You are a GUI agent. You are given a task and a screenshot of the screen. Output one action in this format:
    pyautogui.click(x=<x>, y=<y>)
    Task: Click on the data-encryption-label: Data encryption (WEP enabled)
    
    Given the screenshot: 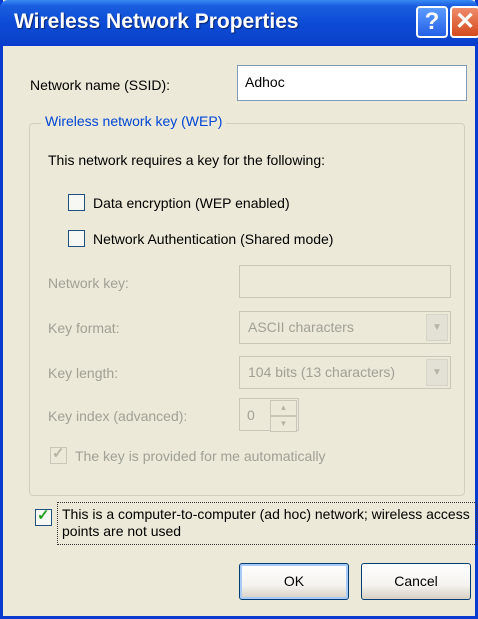 What is the action you would take?
    pyautogui.click(x=191, y=203)
    